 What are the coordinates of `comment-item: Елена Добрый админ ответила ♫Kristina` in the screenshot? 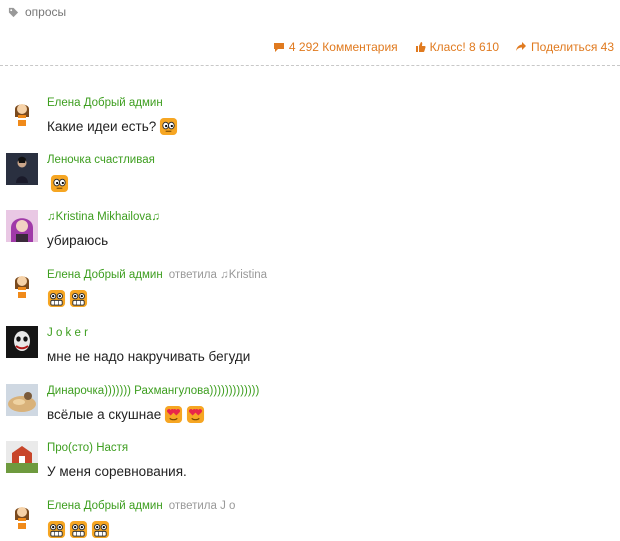 It's located at (306, 293).